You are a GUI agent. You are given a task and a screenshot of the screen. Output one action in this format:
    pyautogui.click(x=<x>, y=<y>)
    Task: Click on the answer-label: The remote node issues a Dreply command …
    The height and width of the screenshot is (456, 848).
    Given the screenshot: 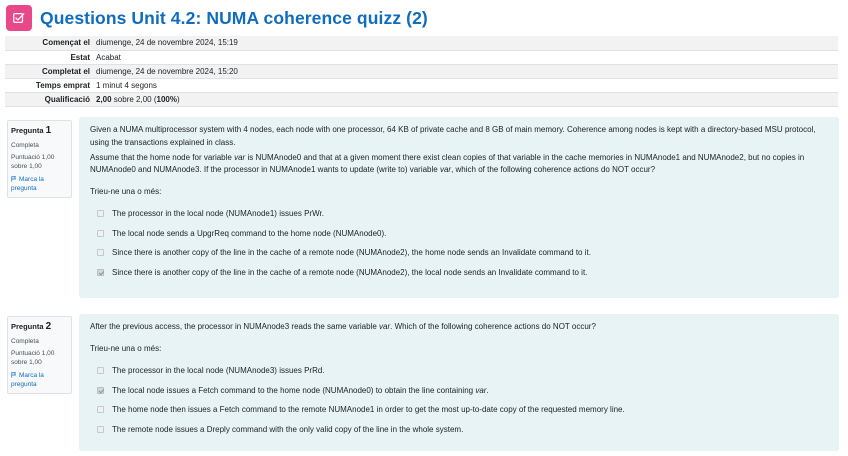 What is the action you would take?
    pyautogui.click(x=288, y=429)
    